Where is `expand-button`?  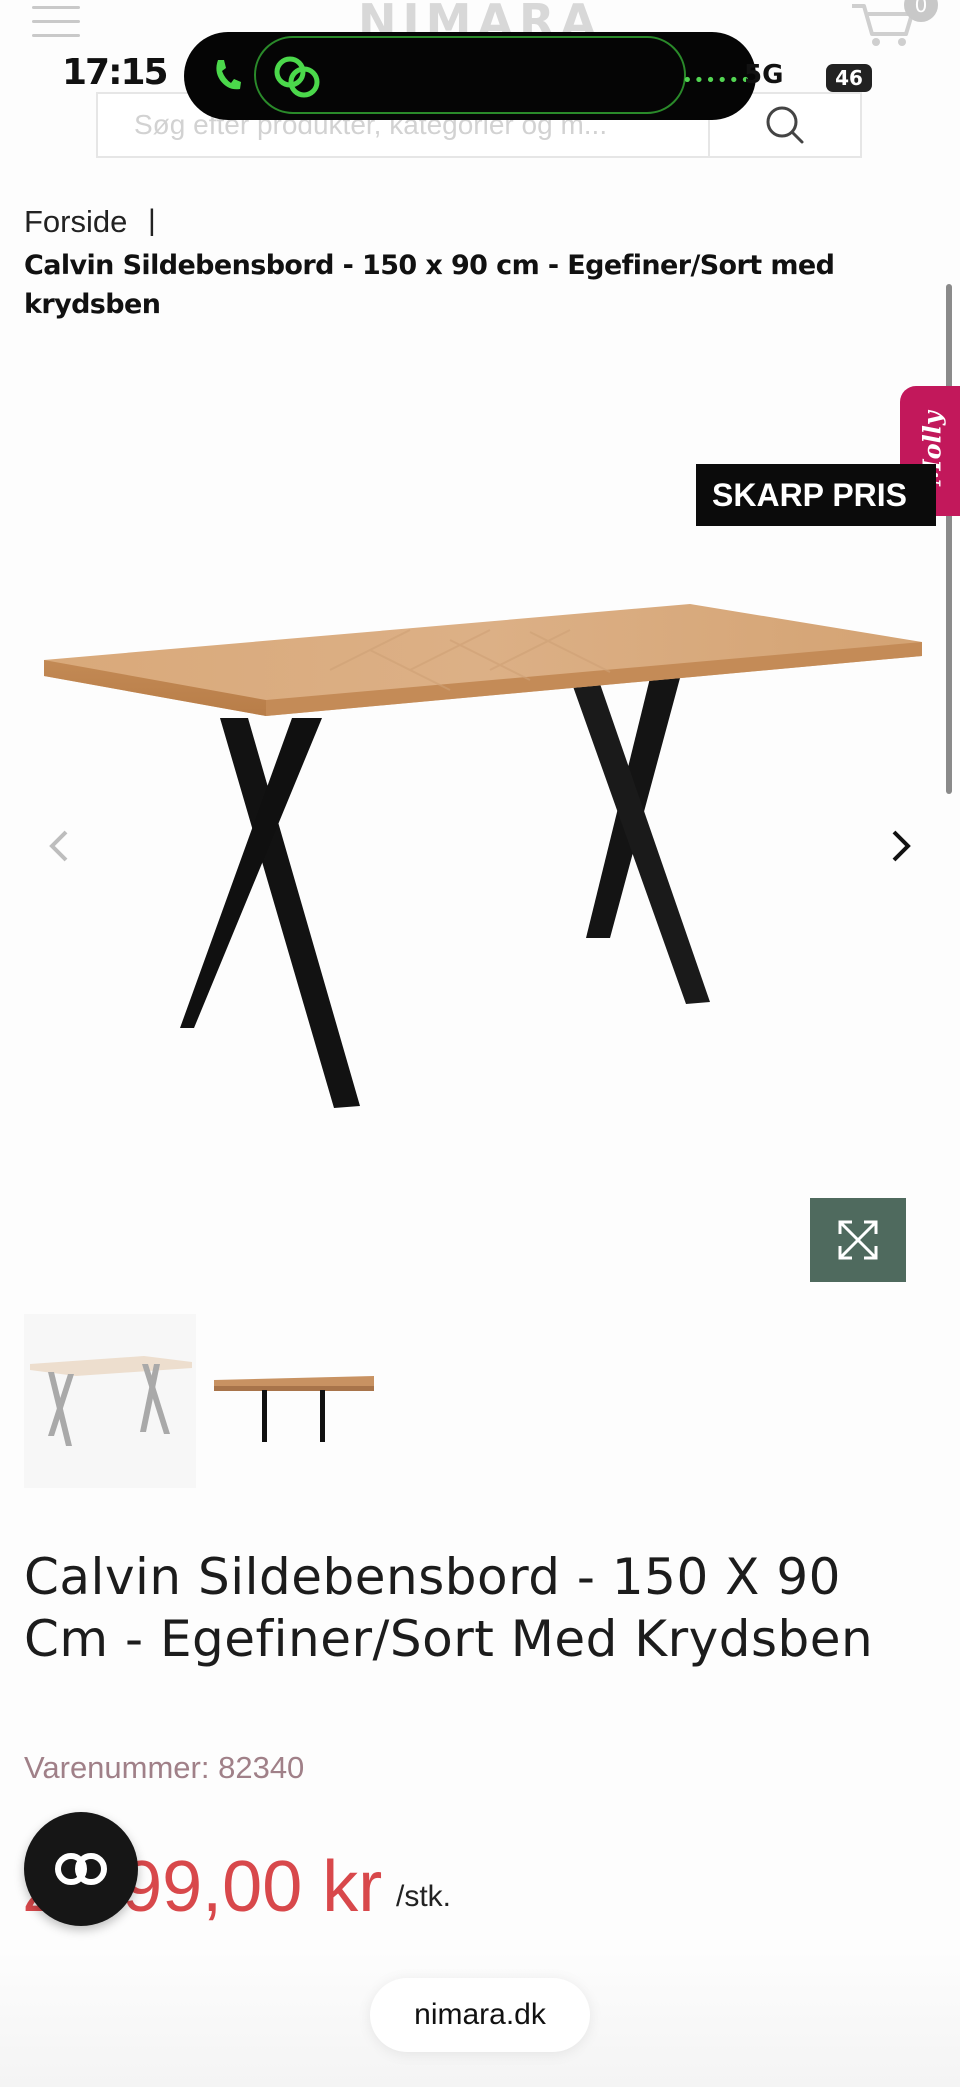
expand-button is located at coordinates (858, 1240).